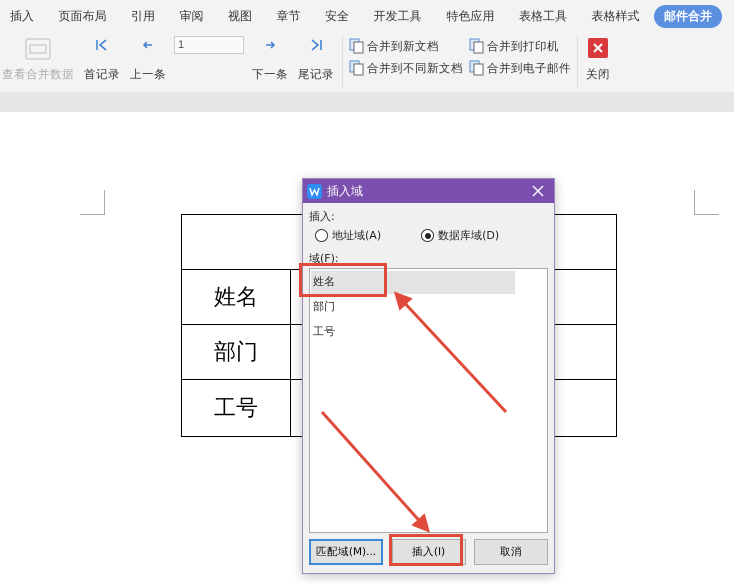 This screenshot has width=734, height=584. What do you see at coordinates (240, 16) in the screenshot?
I see `menu-tab: 视图` at bounding box center [240, 16].